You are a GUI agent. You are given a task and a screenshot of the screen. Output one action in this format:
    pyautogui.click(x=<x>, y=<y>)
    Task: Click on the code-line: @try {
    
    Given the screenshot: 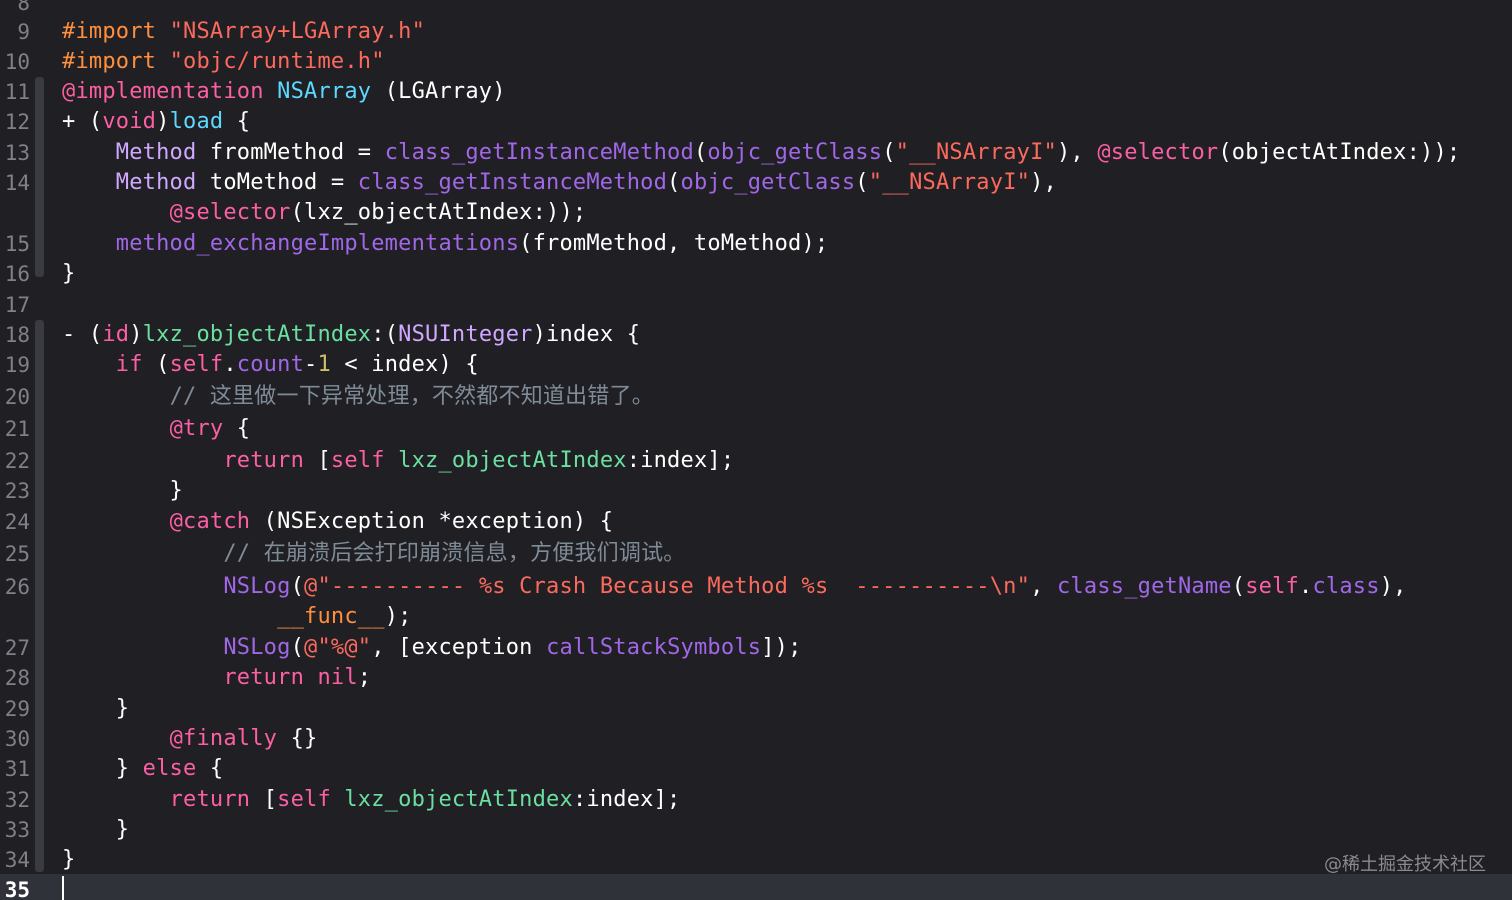 What is the action you would take?
    pyautogui.click(x=156, y=429)
    